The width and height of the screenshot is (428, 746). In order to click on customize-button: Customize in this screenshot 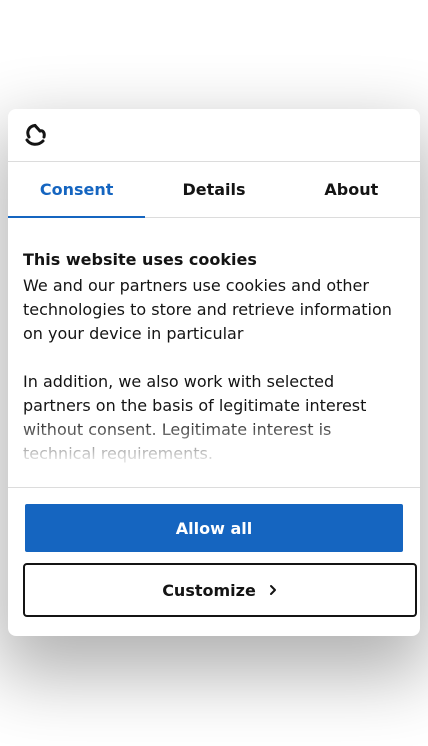, I will do `click(220, 590)`.